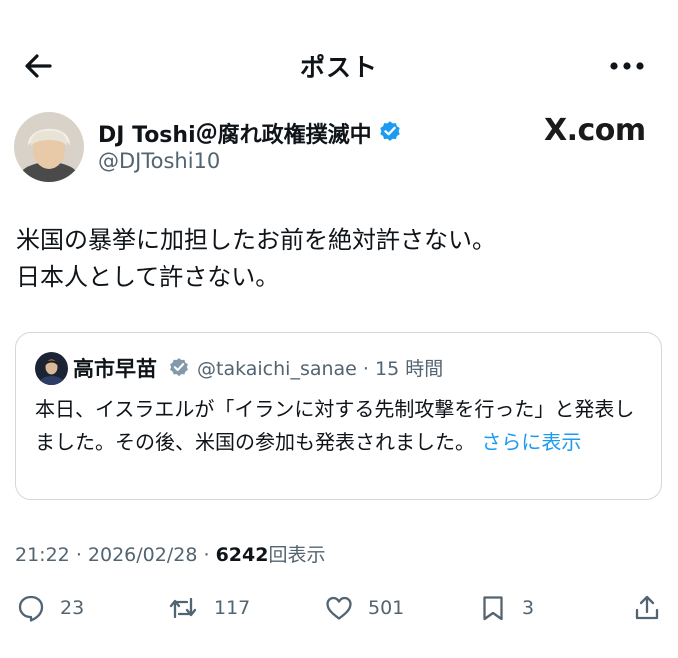 The image size is (678, 658). What do you see at coordinates (143, 555) in the screenshot?
I see `post-date: 2026/02/28` at bounding box center [143, 555].